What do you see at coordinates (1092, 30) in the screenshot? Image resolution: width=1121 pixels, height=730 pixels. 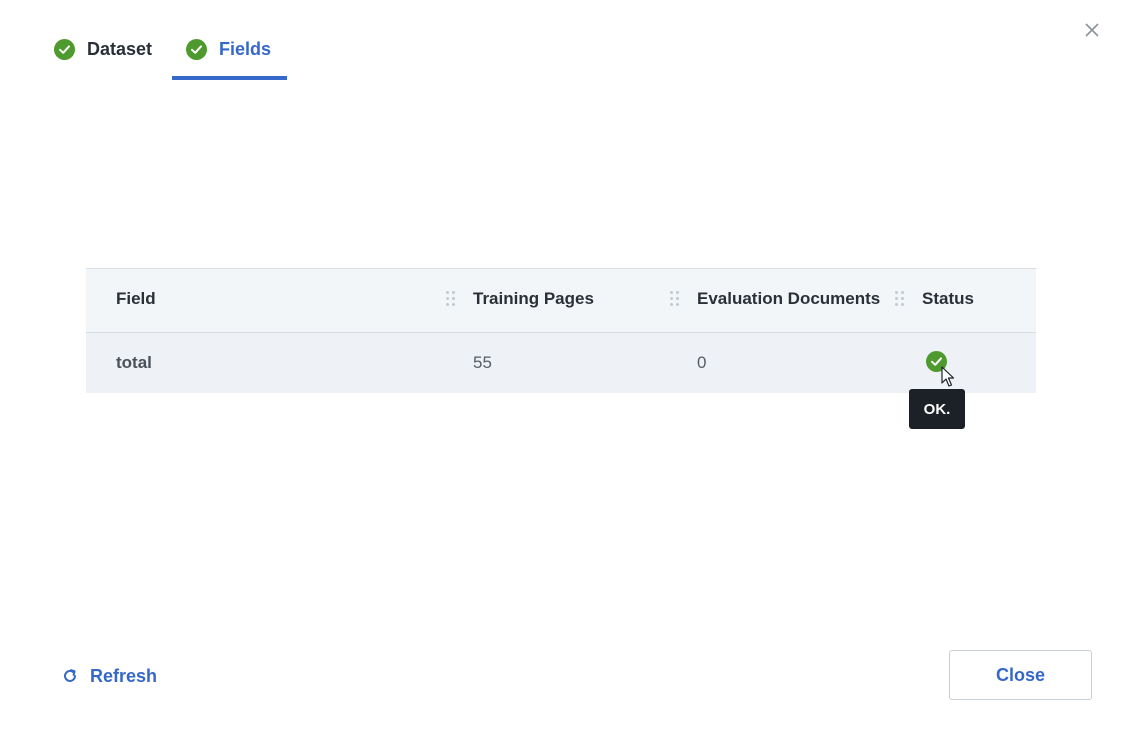 I see `close-icon` at bounding box center [1092, 30].